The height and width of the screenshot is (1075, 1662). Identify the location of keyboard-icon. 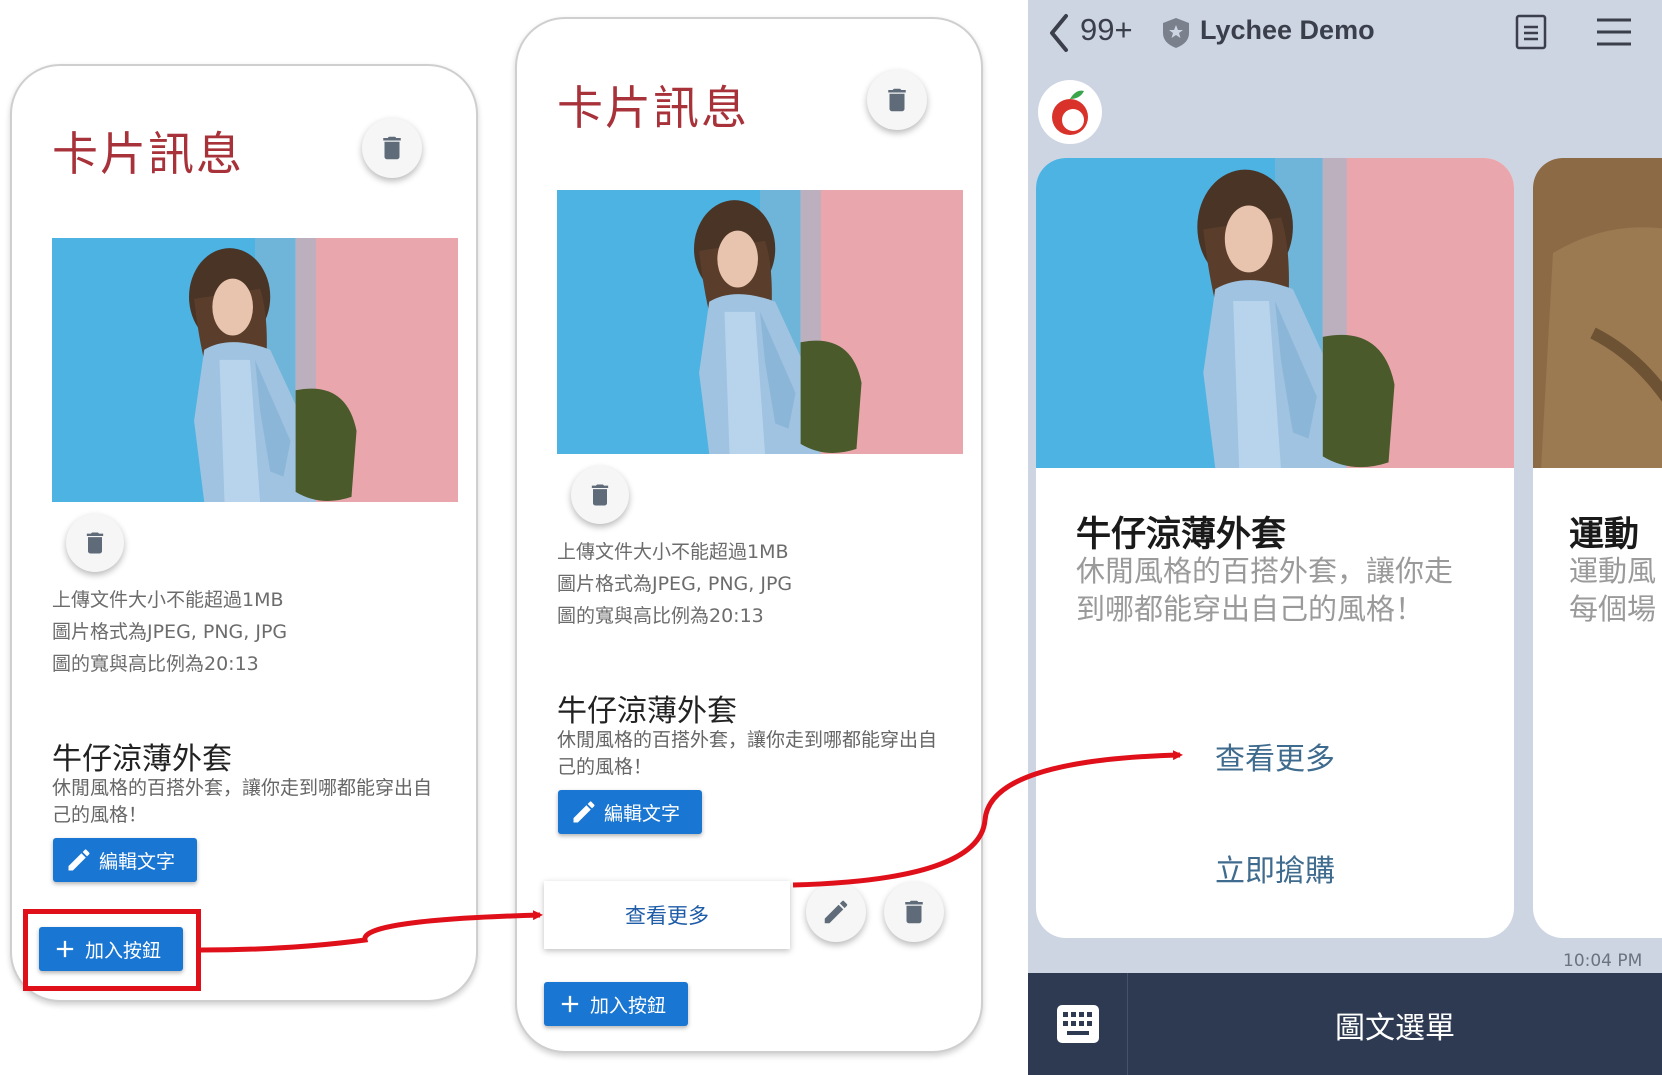
(1077, 1024).